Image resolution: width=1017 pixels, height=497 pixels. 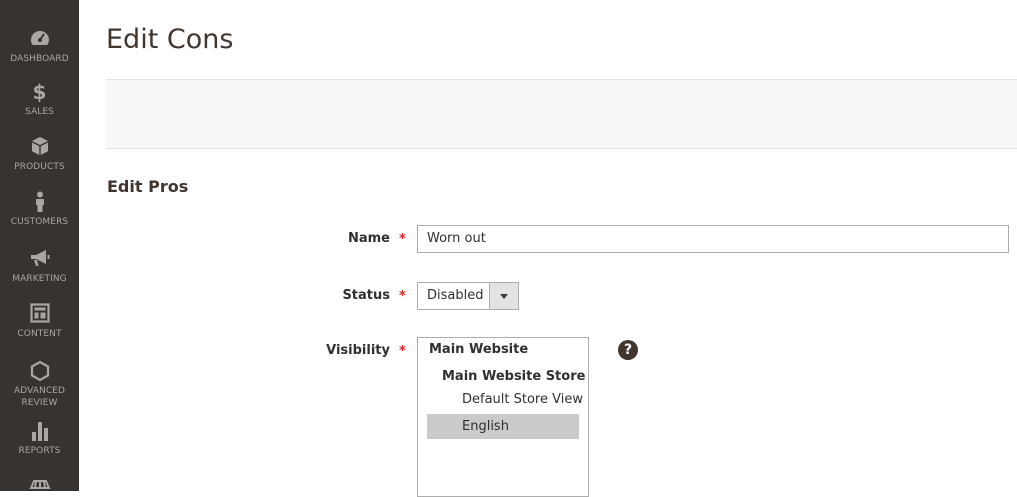 What do you see at coordinates (39, 112) in the screenshot?
I see `sidebar-item-label: SALES` at bounding box center [39, 112].